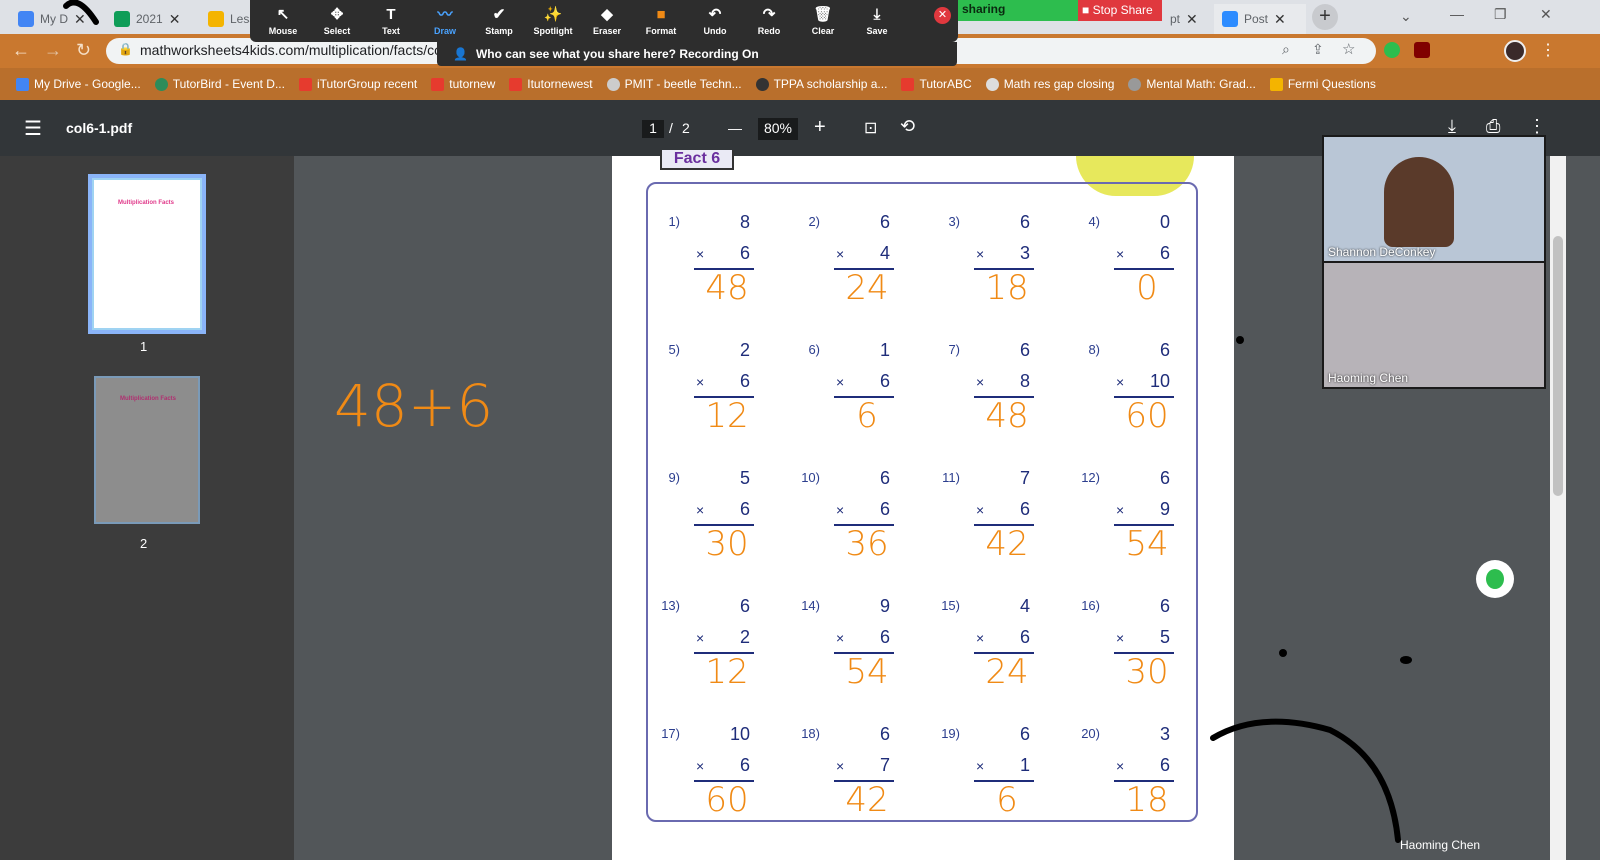  I want to click on zoom-level-input: 80%, so click(778, 129).